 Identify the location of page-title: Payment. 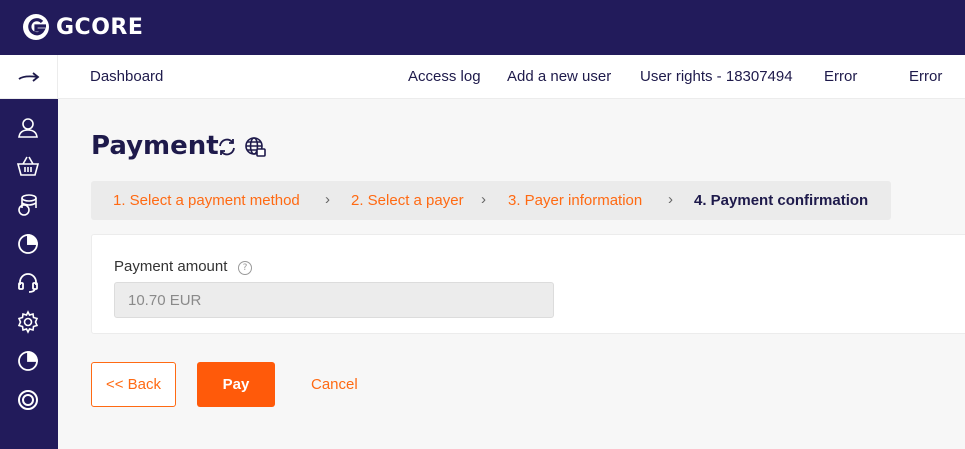
(155, 146).